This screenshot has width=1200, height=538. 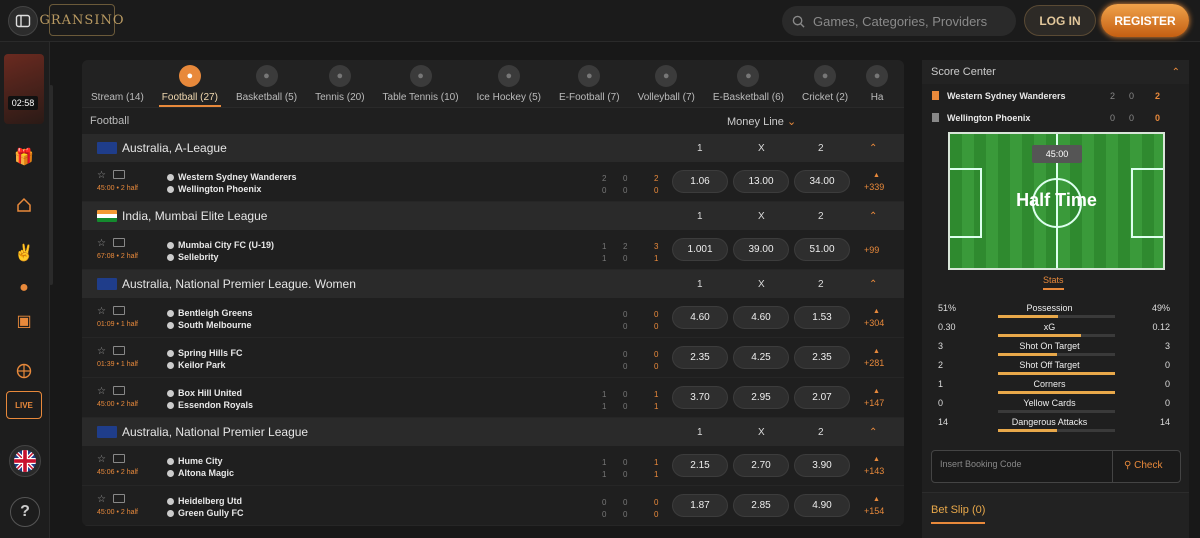 I want to click on odds-button-x: 4.25, so click(x=761, y=357).